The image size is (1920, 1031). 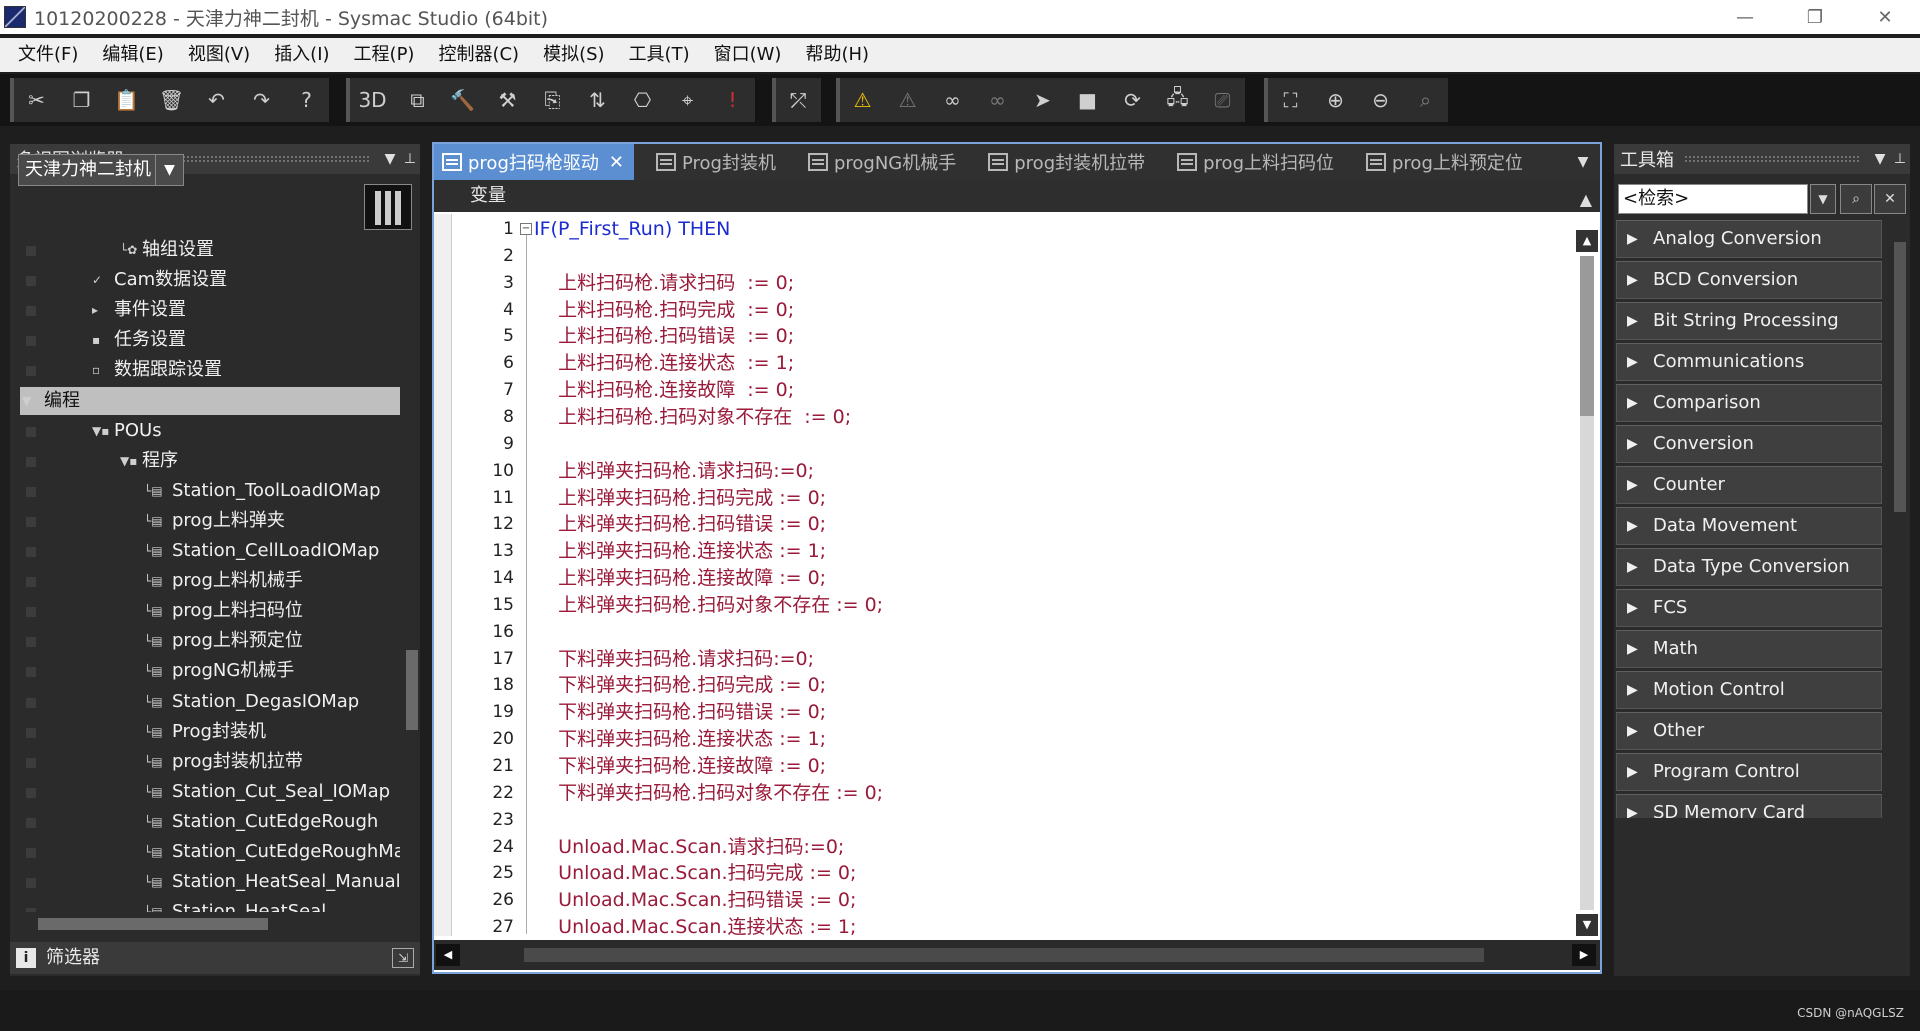 I want to click on redo-icon: ↷, so click(x=261, y=100).